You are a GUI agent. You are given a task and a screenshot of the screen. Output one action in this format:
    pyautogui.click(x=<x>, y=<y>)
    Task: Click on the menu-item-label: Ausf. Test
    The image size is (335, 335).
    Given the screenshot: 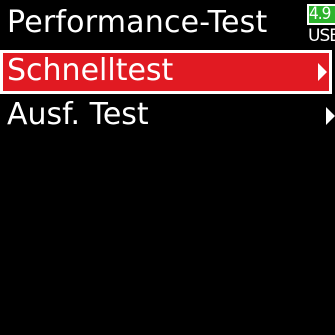 What is the action you would take?
    pyautogui.click(x=78, y=114)
    